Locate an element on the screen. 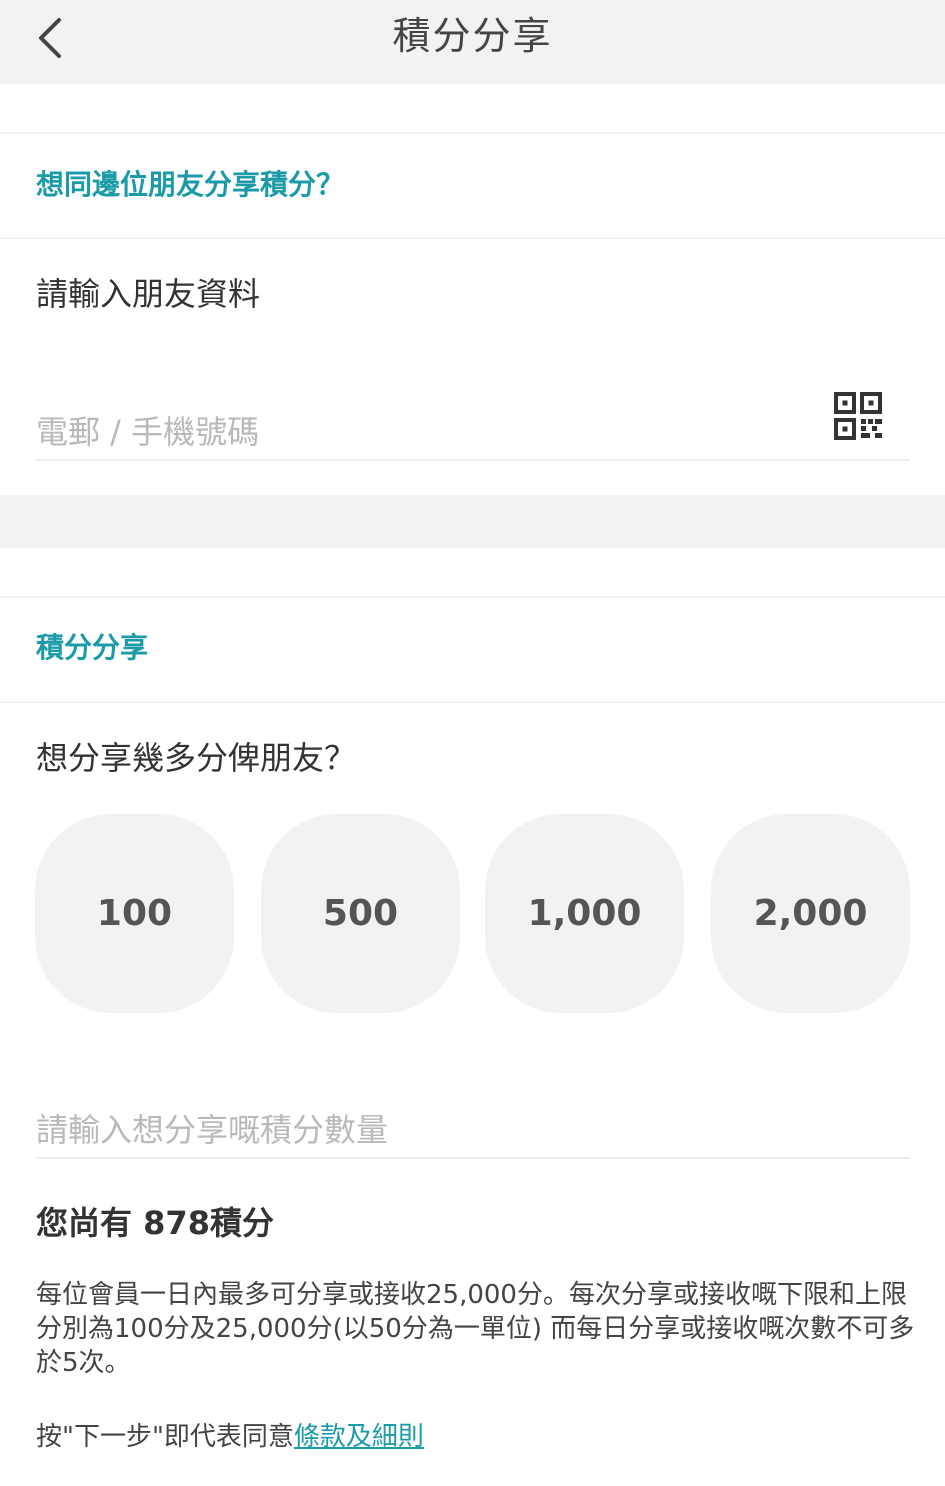 Image resolution: width=945 pixels, height=1486 pixels. navigation-bar: 積分分享 is located at coordinates (472, 42).